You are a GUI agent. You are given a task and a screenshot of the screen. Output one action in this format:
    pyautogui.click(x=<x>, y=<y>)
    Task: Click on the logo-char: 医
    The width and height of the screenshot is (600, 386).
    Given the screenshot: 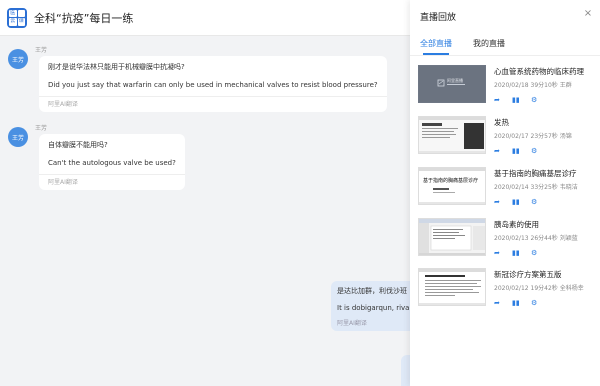 What is the action you would take?
    pyautogui.click(x=13, y=13)
    